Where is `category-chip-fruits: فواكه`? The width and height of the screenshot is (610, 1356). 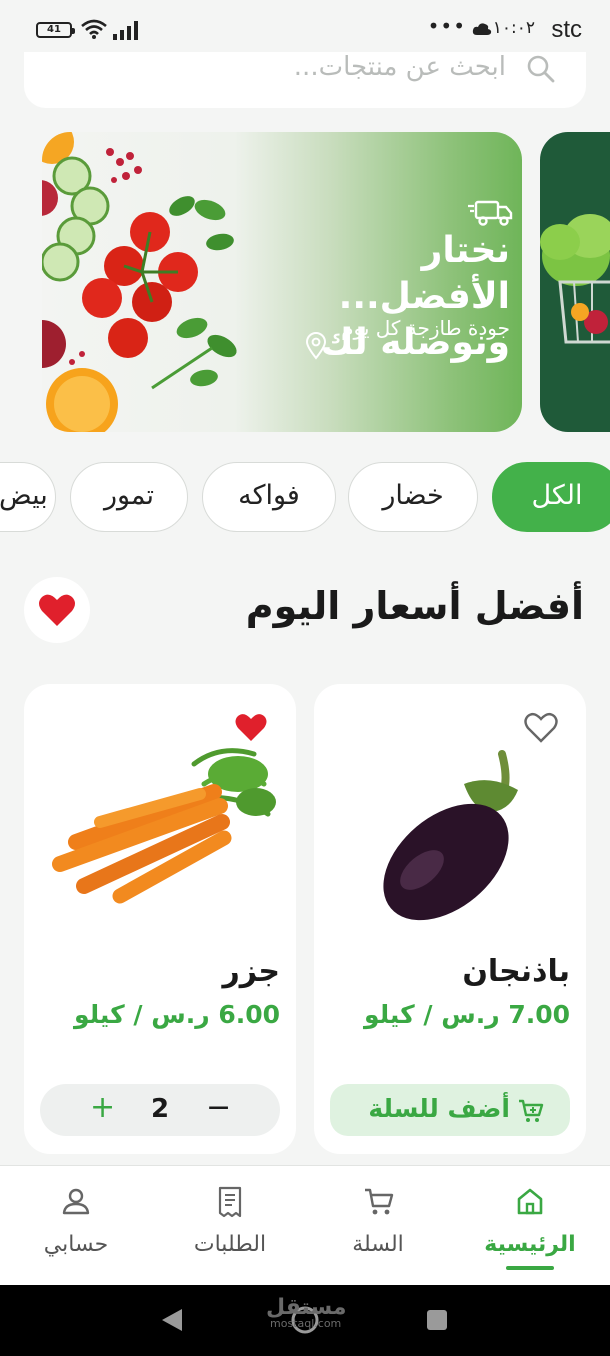 category-chip-fruits: فواكه is located at coordinates (269, 497).